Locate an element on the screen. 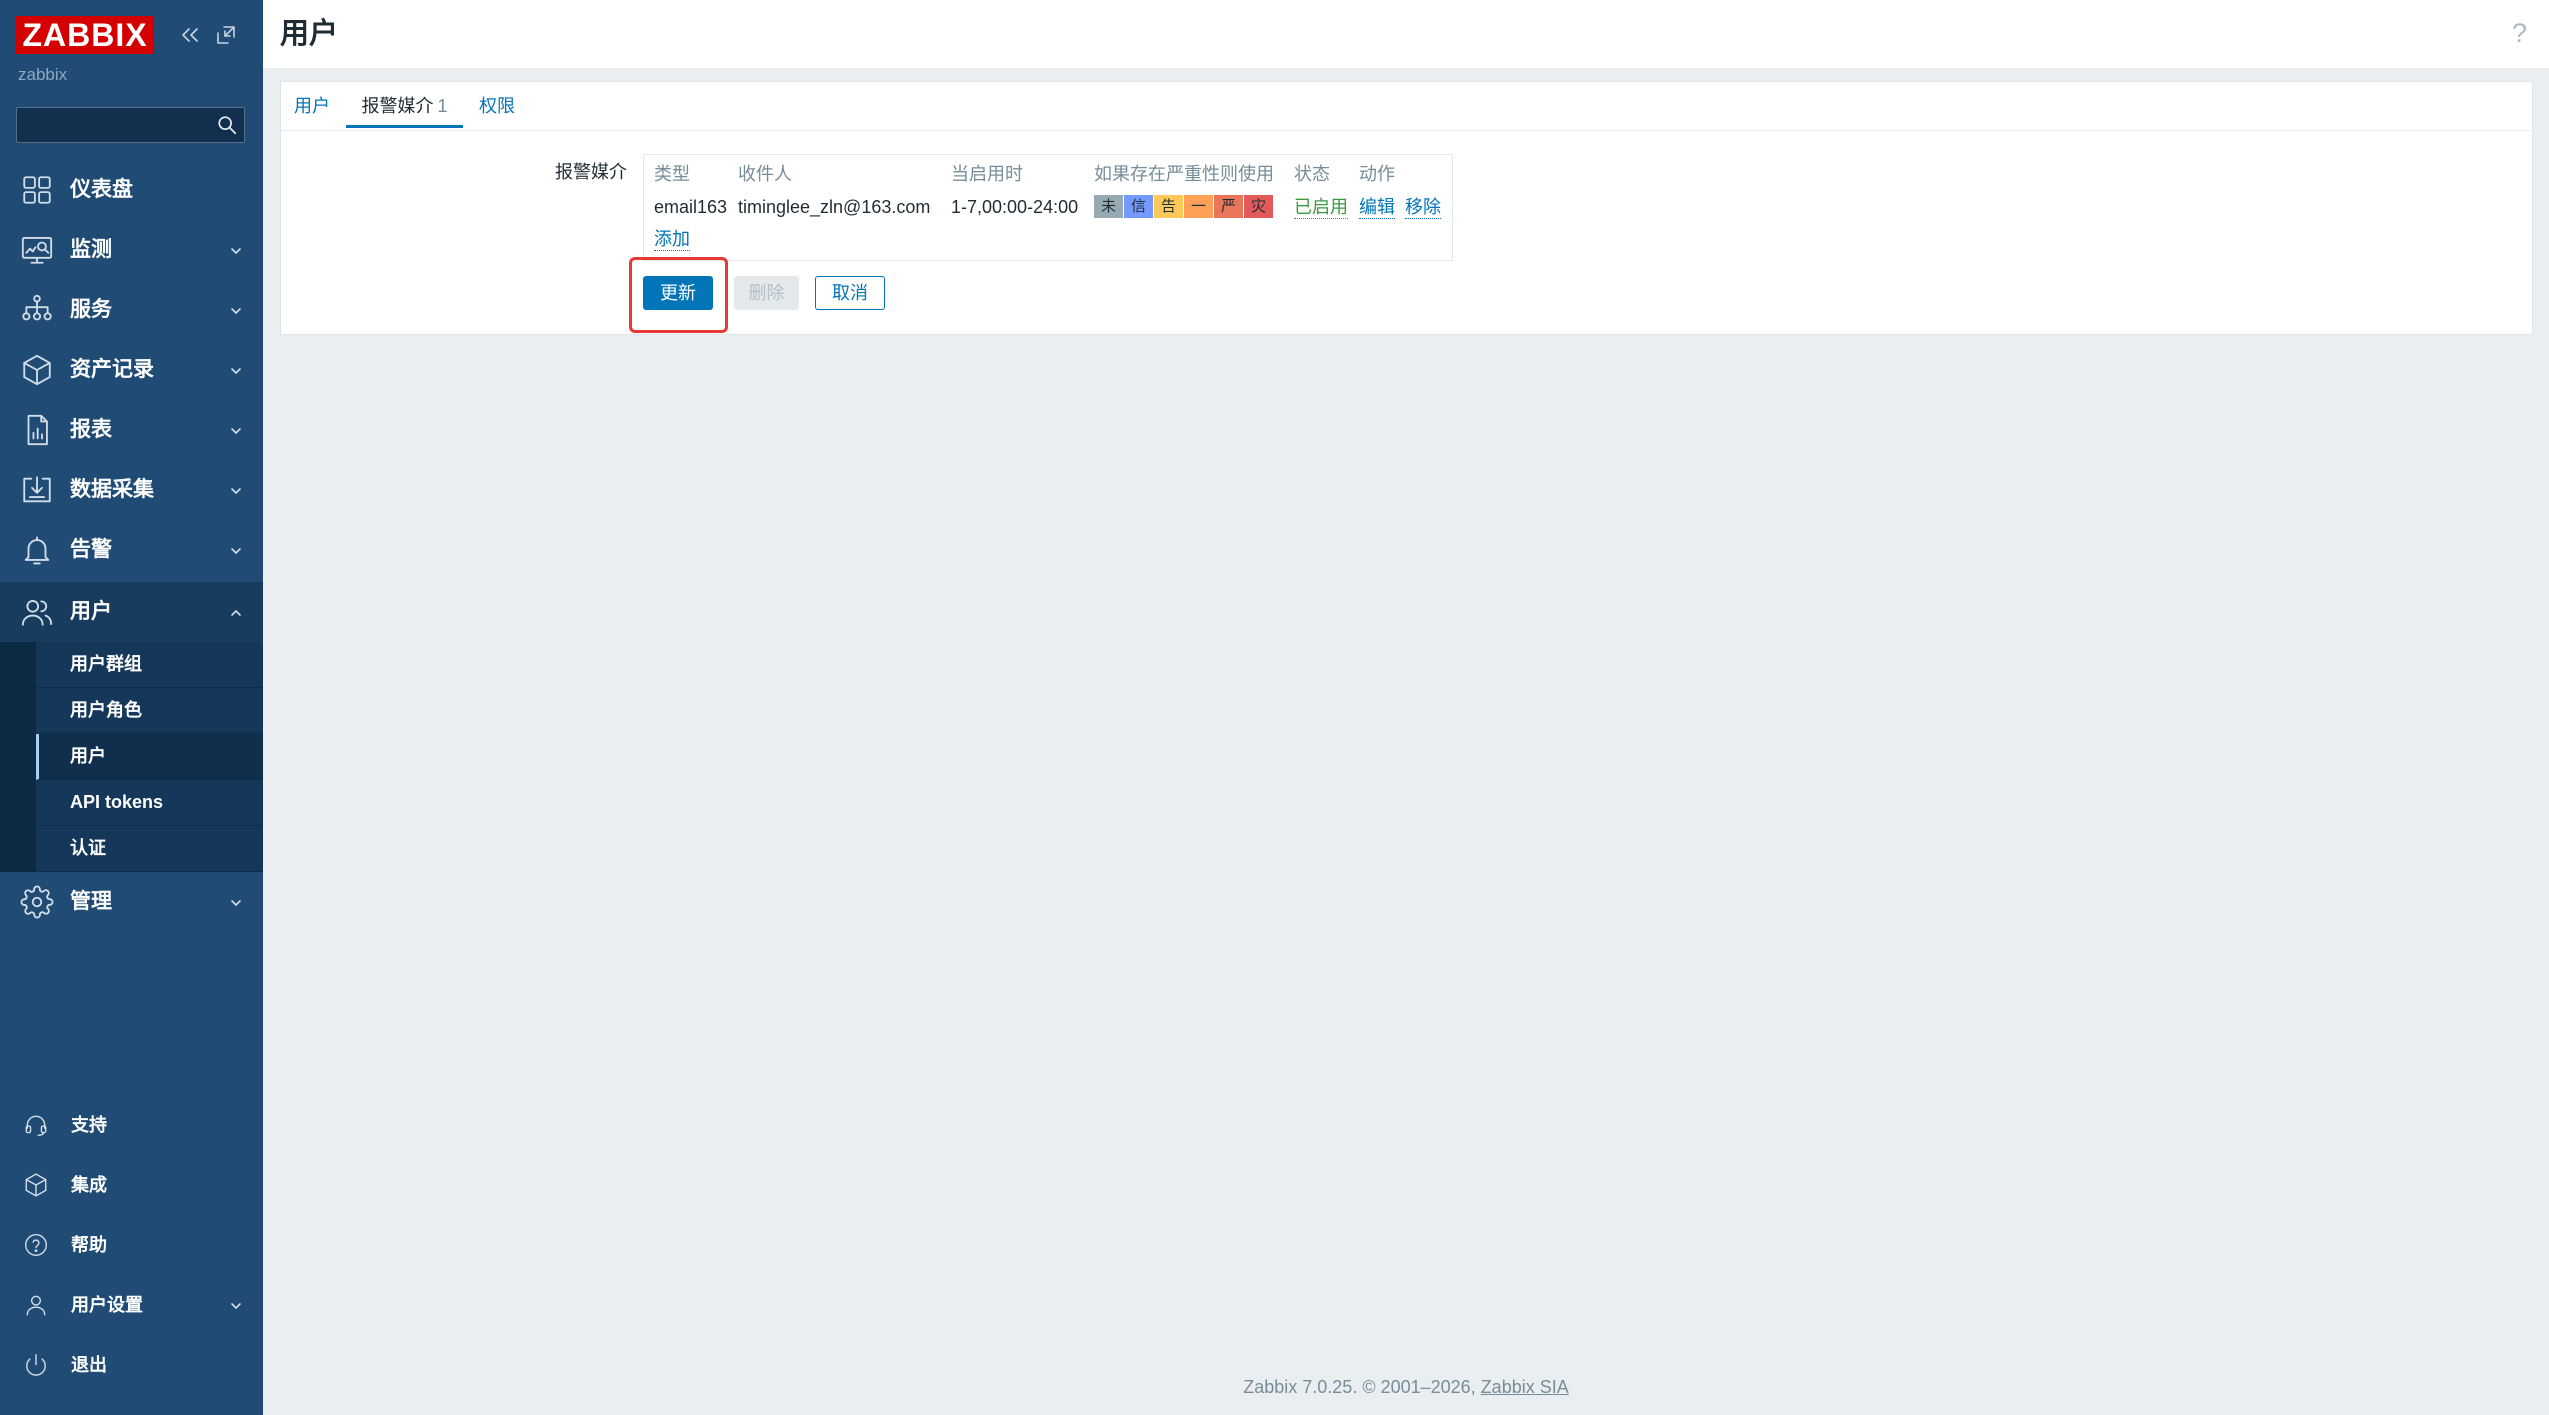 The image size is (2549, 1415). collapse-sidebar-icon is located at coordinates (190, 35).